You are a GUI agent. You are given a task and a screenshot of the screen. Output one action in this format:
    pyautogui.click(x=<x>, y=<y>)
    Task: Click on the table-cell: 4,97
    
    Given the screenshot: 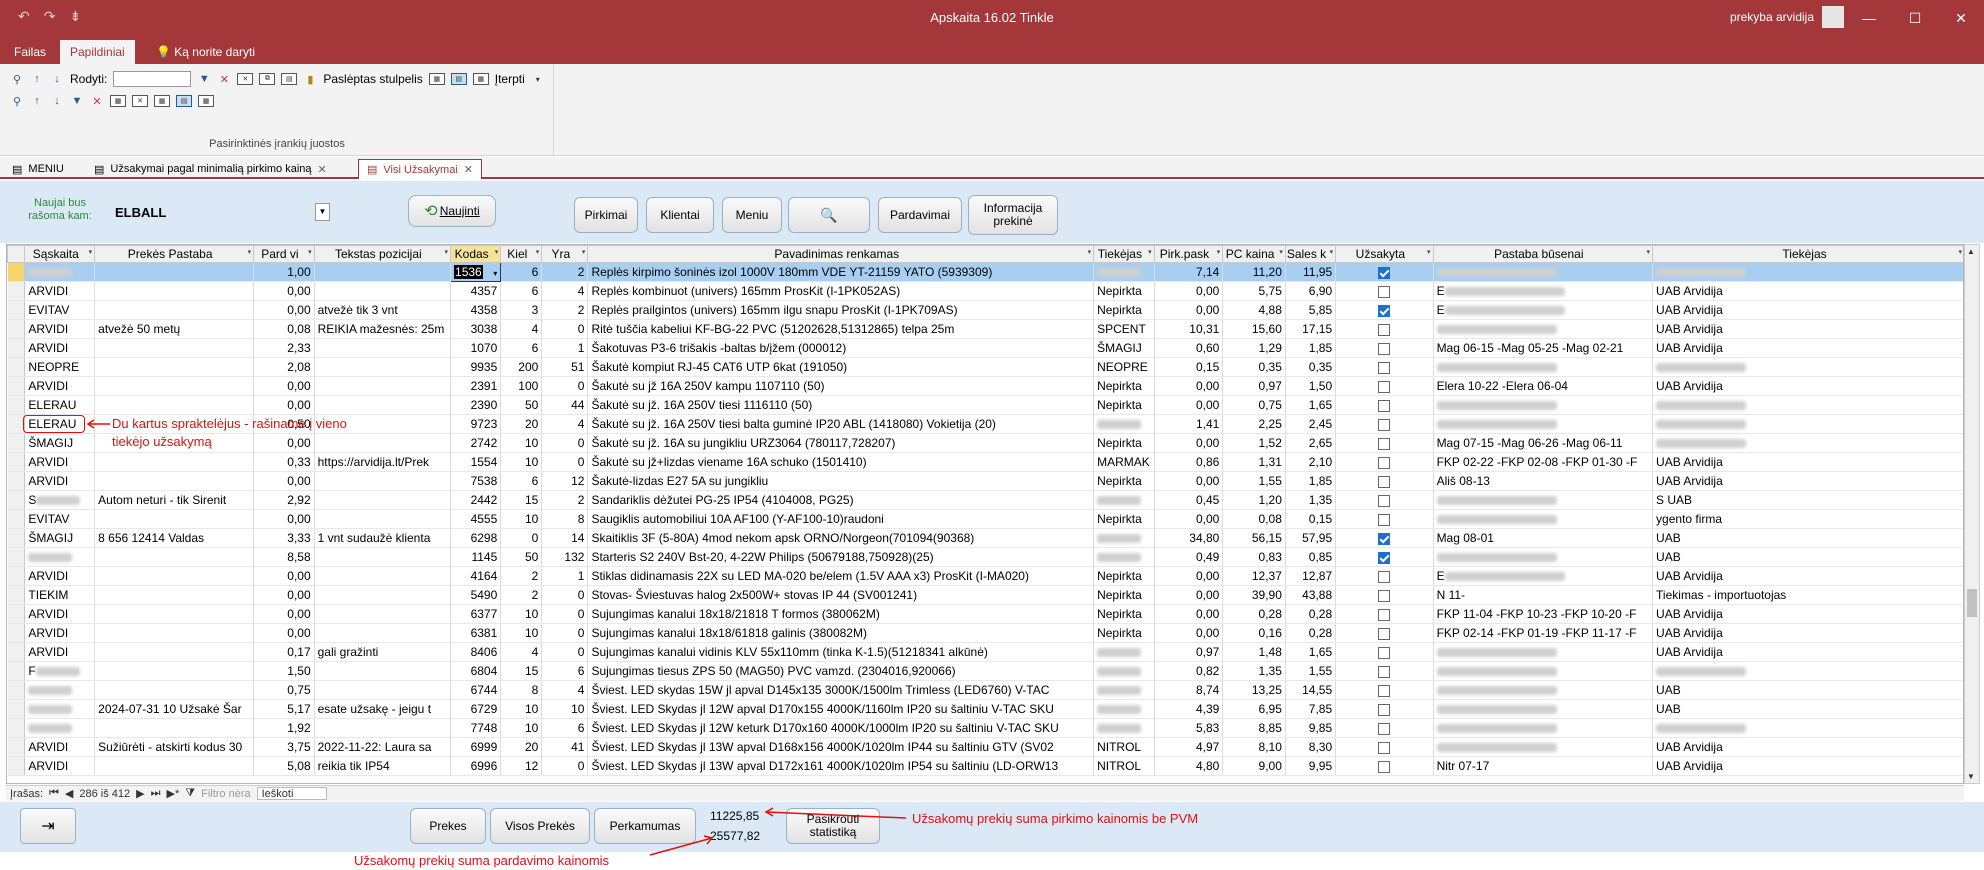 What is the action you would take?
    pyautogui.click(x=1189, y=747)
    